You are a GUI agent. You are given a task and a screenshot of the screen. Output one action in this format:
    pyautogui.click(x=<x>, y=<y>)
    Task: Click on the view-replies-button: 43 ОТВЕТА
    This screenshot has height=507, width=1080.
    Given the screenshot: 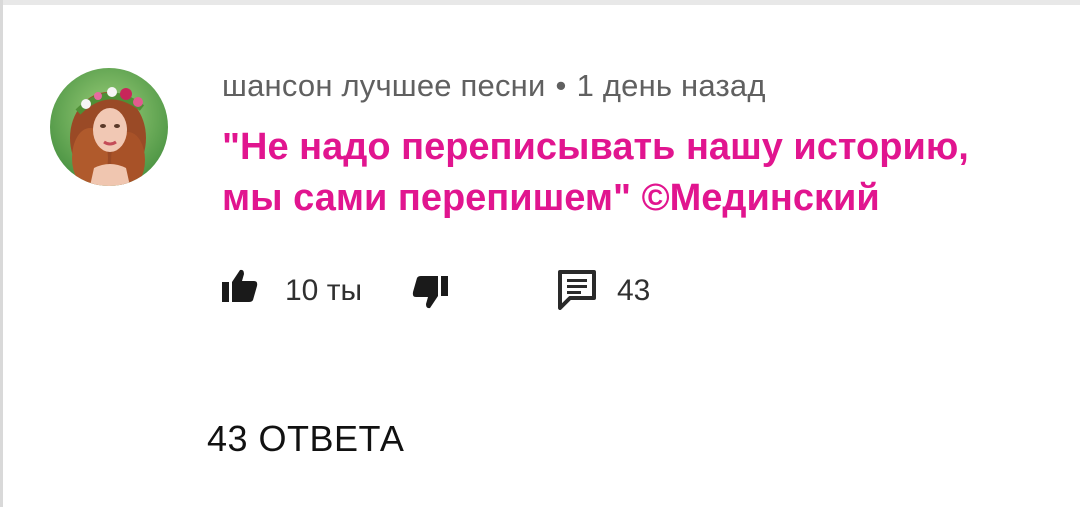 What is the action you would take?
    pyautogui.click(x=305, y=439)
    